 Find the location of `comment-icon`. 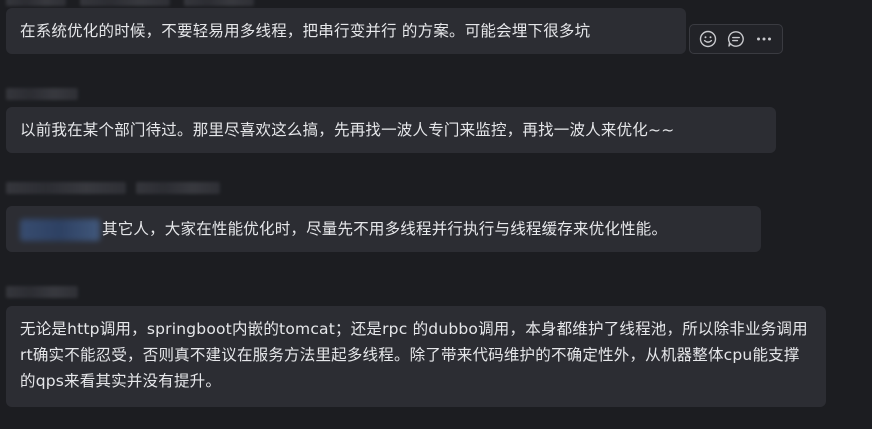

comment-icon is located at coordinates (736, 39).